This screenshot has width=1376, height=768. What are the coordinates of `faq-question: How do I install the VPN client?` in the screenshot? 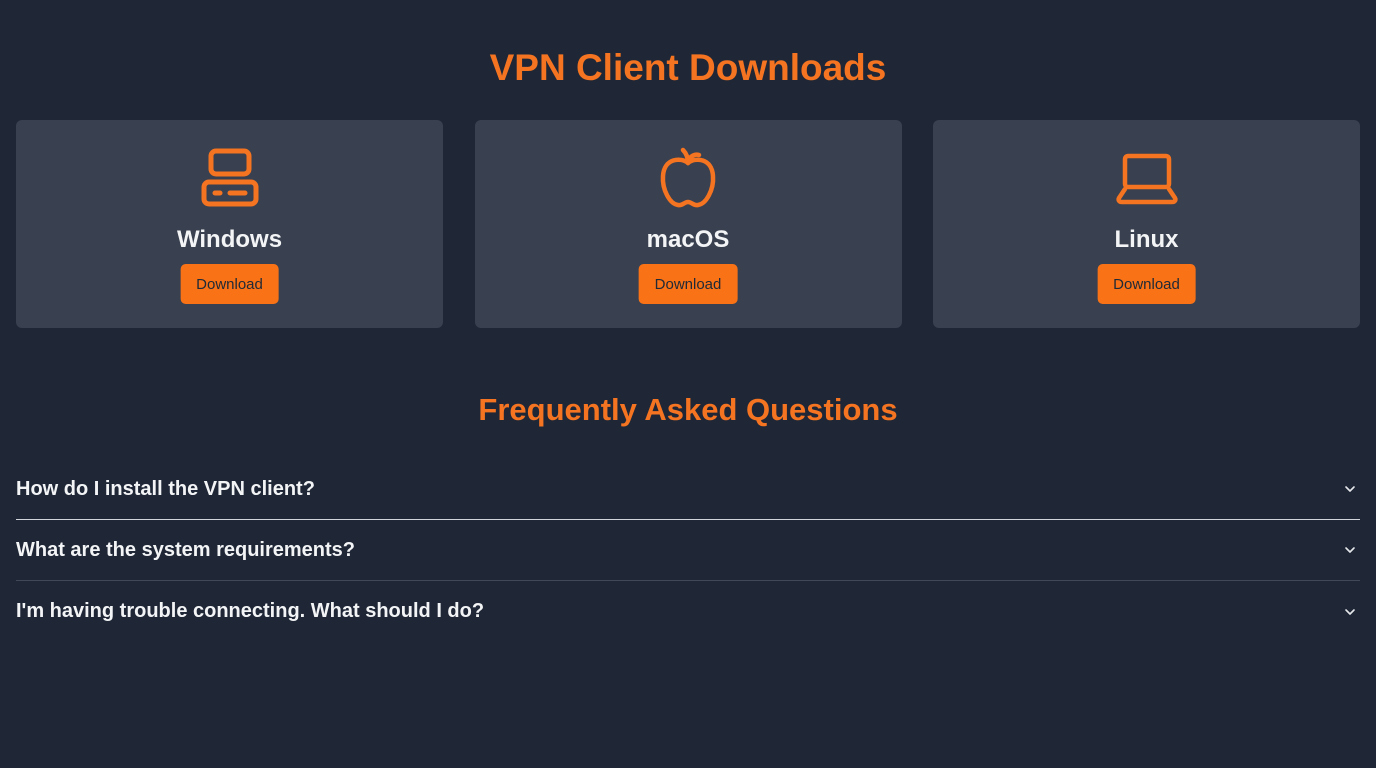 It's located at (165, 488).